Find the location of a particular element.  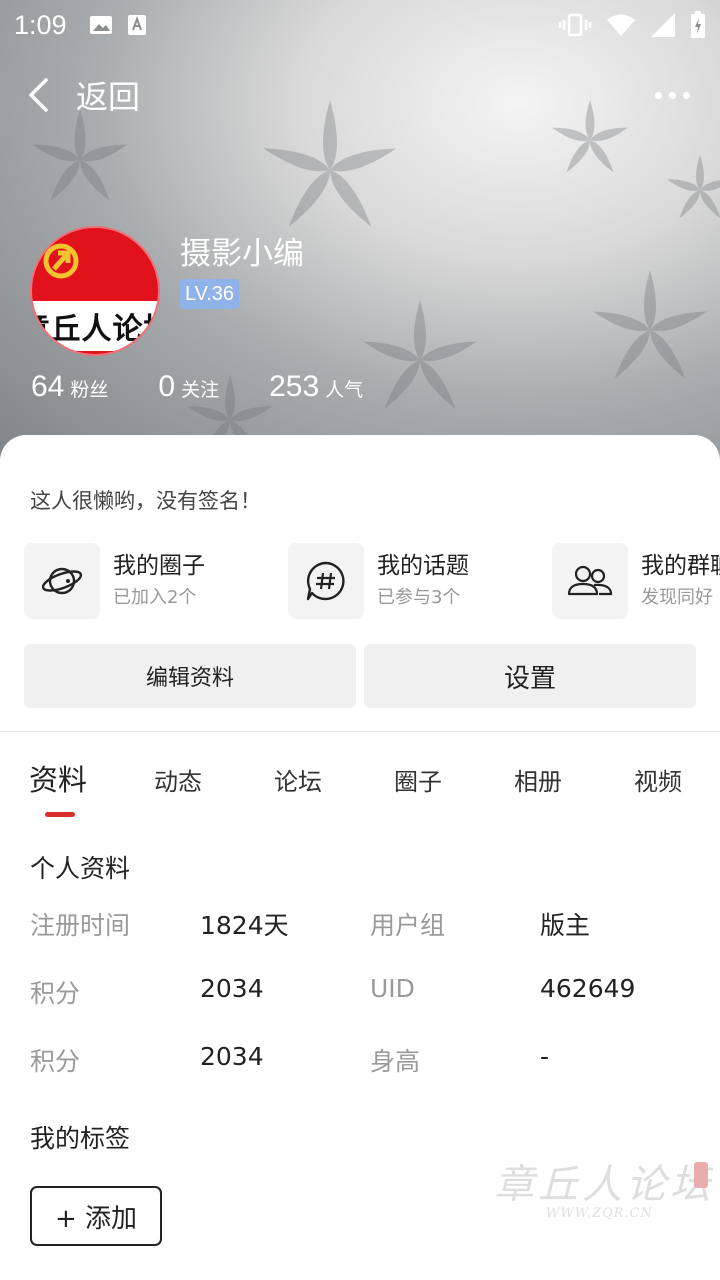

info-value: 版主 is located at coordinates (565, 925).